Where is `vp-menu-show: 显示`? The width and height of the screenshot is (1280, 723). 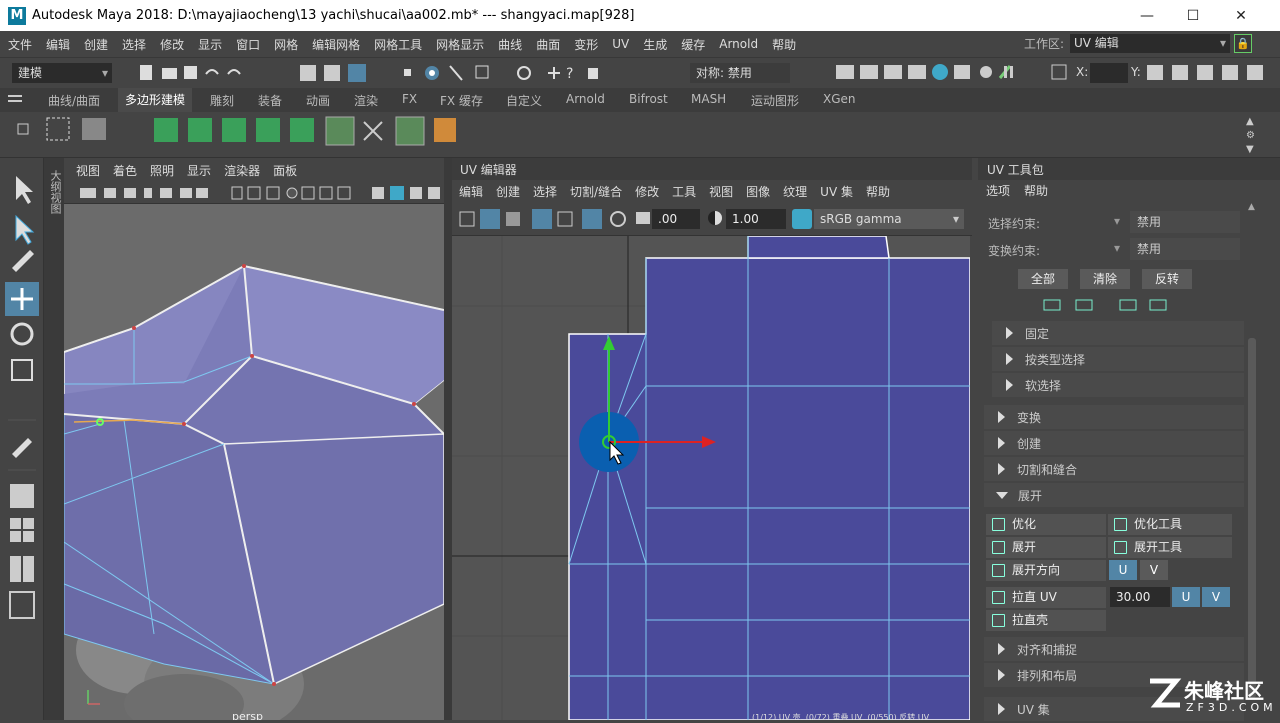
vp-menu-show: 显示 is located at coordinates (199, 170).